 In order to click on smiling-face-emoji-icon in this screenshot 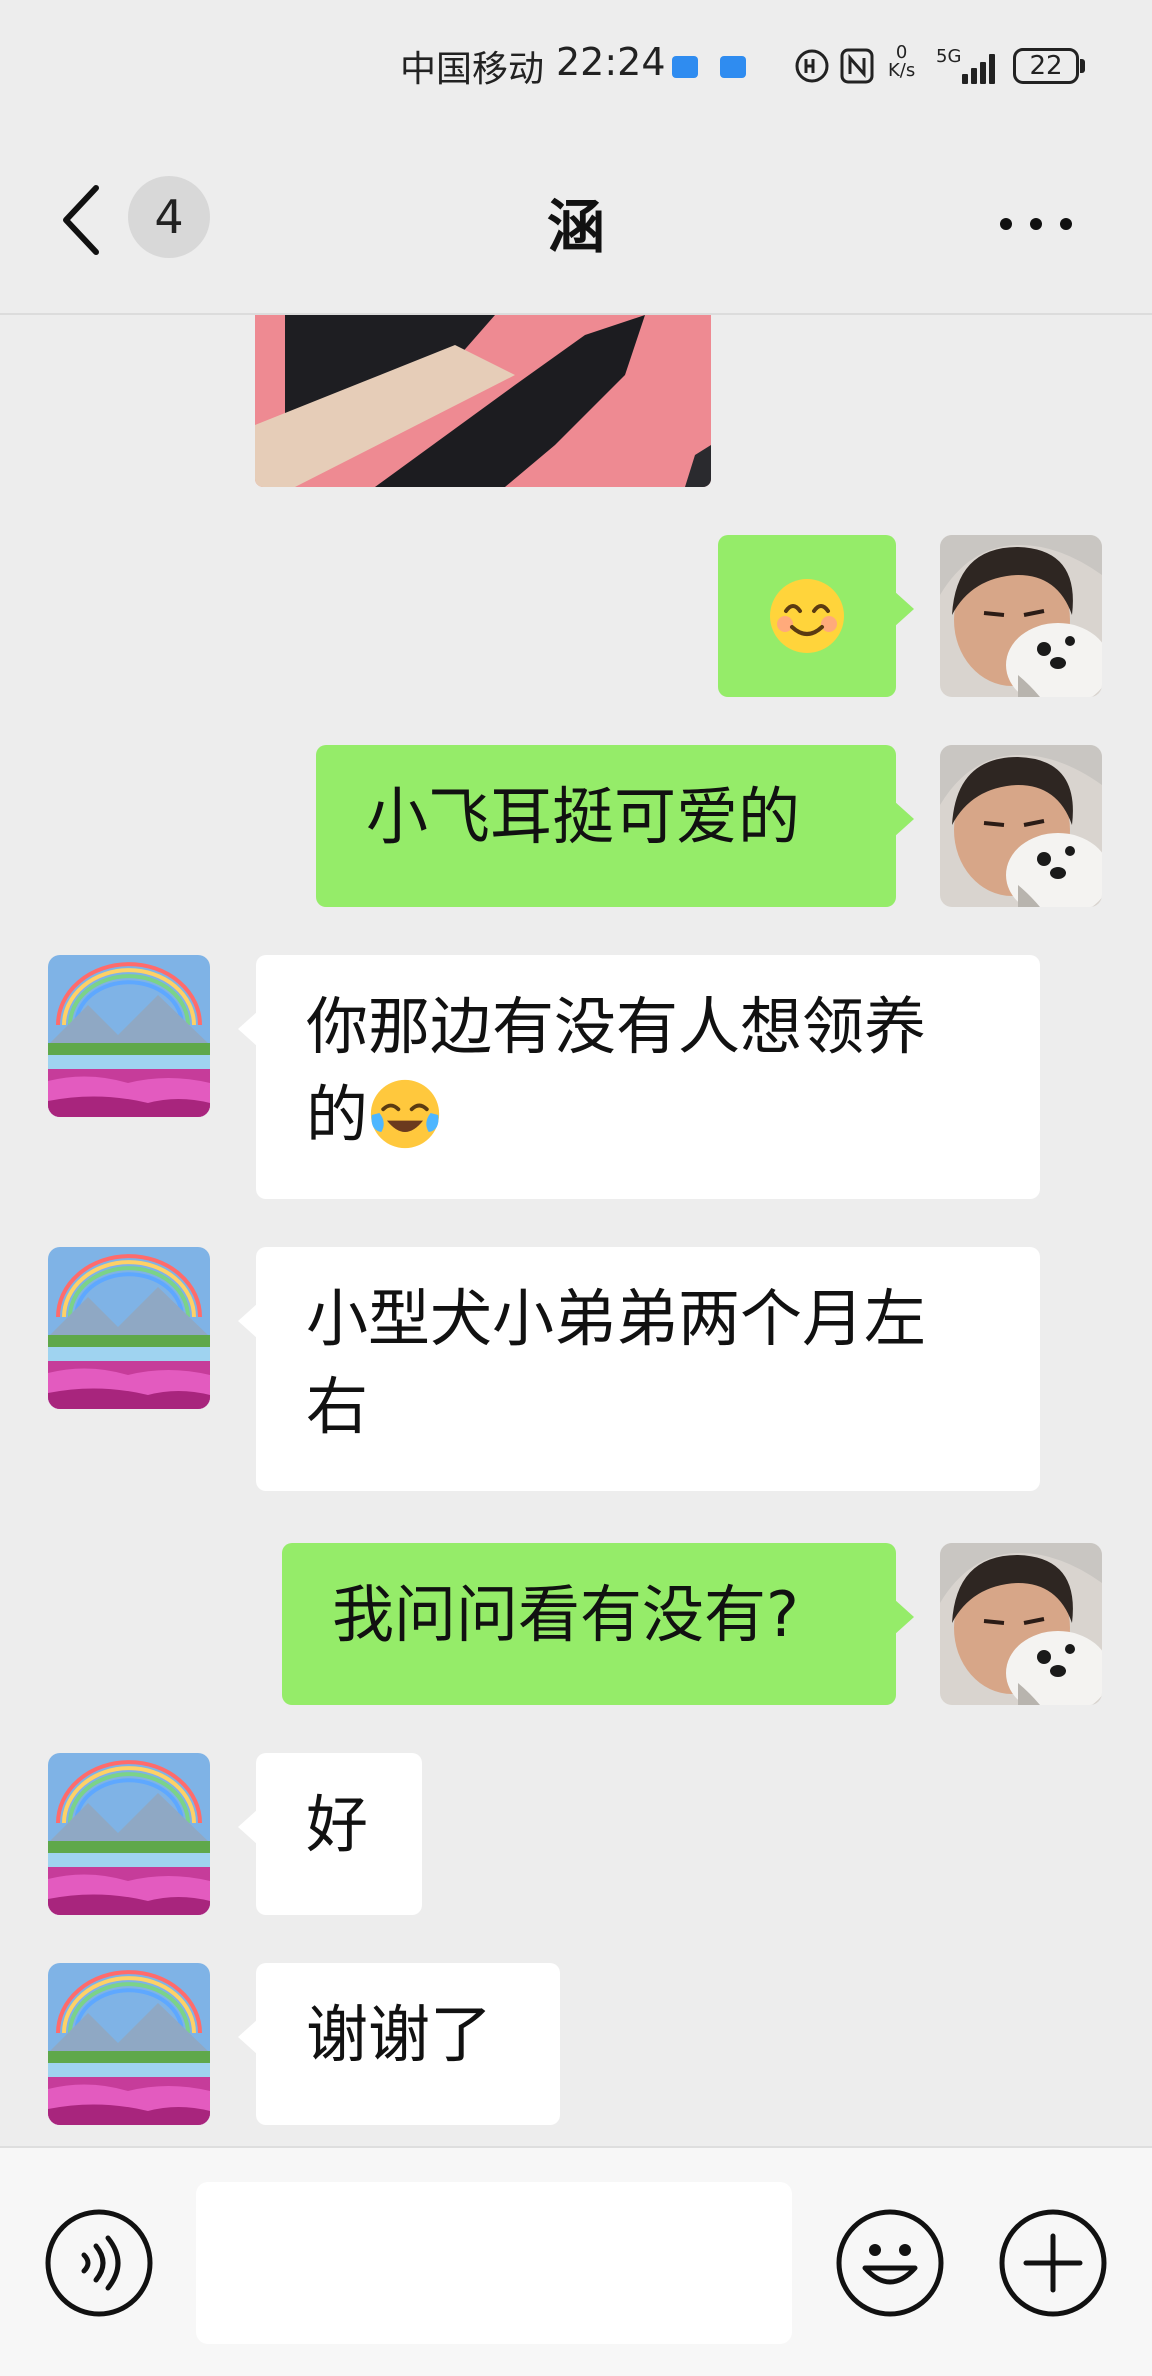, I will do `click(807, 616)`.